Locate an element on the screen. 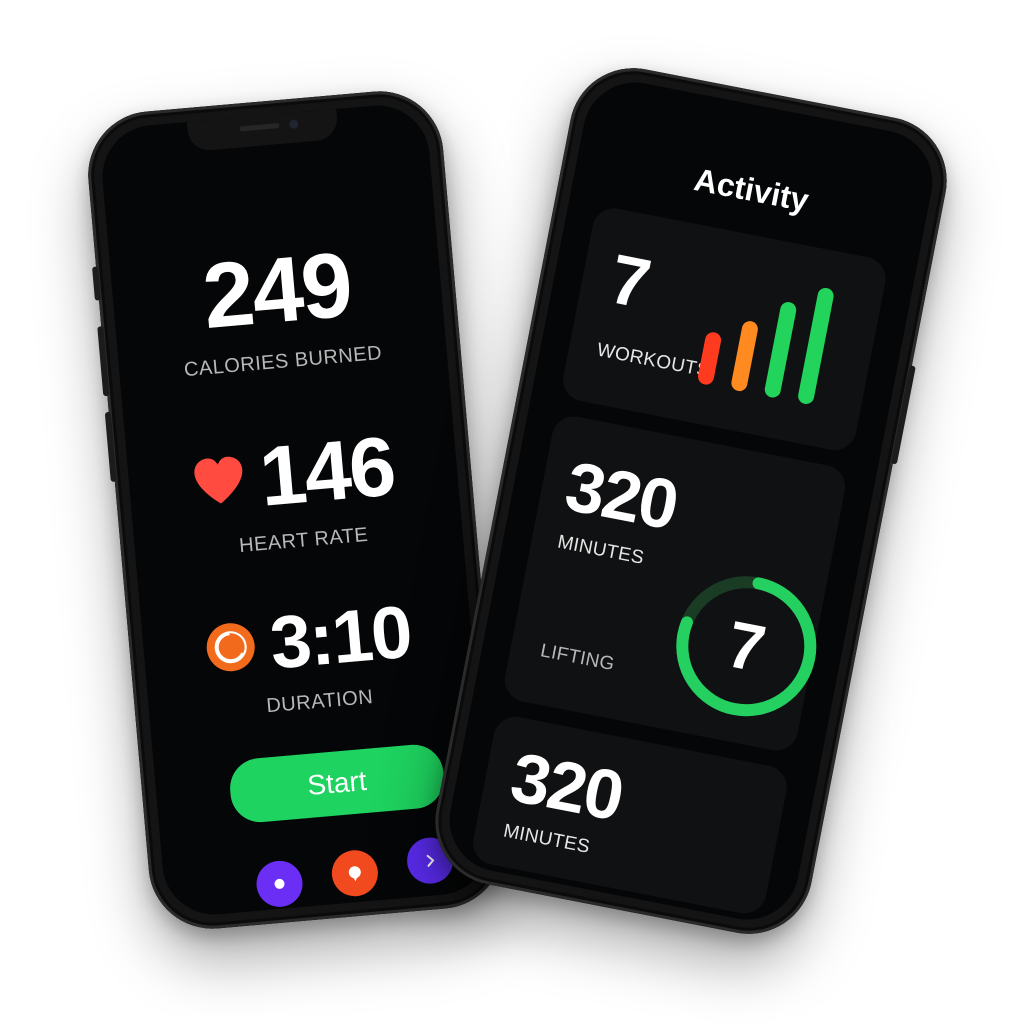 This screenshot has width=1024, height=1024. minutes-value: 320 is located at coordinates (621, 495).